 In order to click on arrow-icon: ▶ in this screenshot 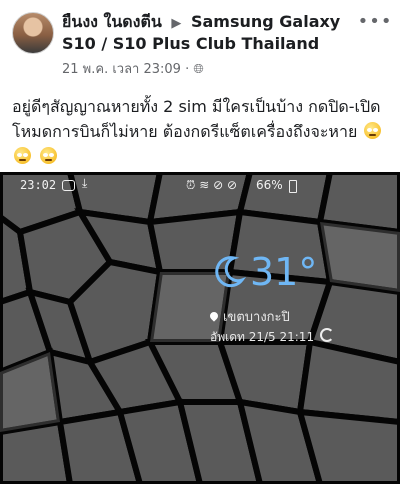, I will do `click(176, 23)`.